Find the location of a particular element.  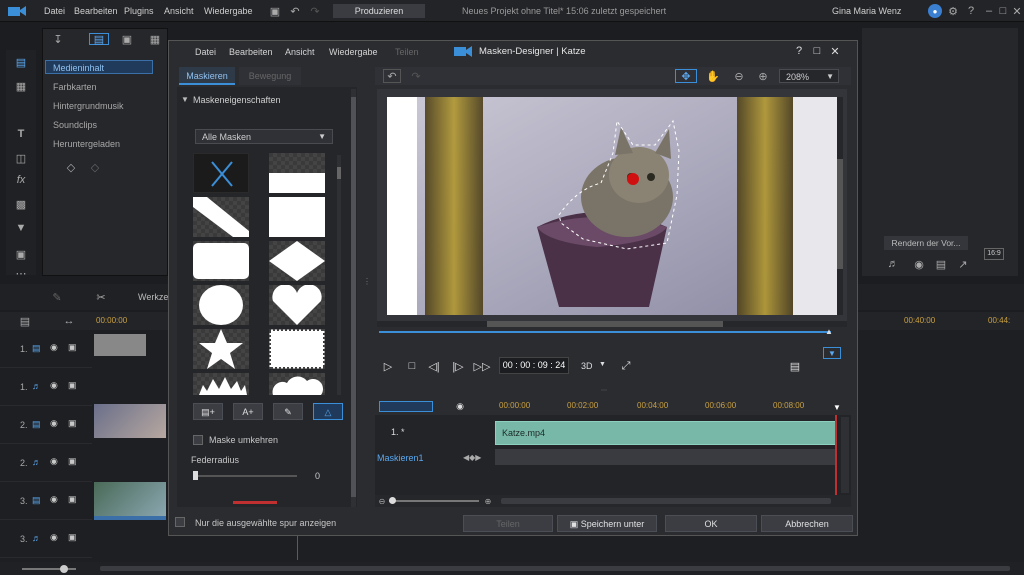

mask-burst-tile is located at coordinates (221, 384).